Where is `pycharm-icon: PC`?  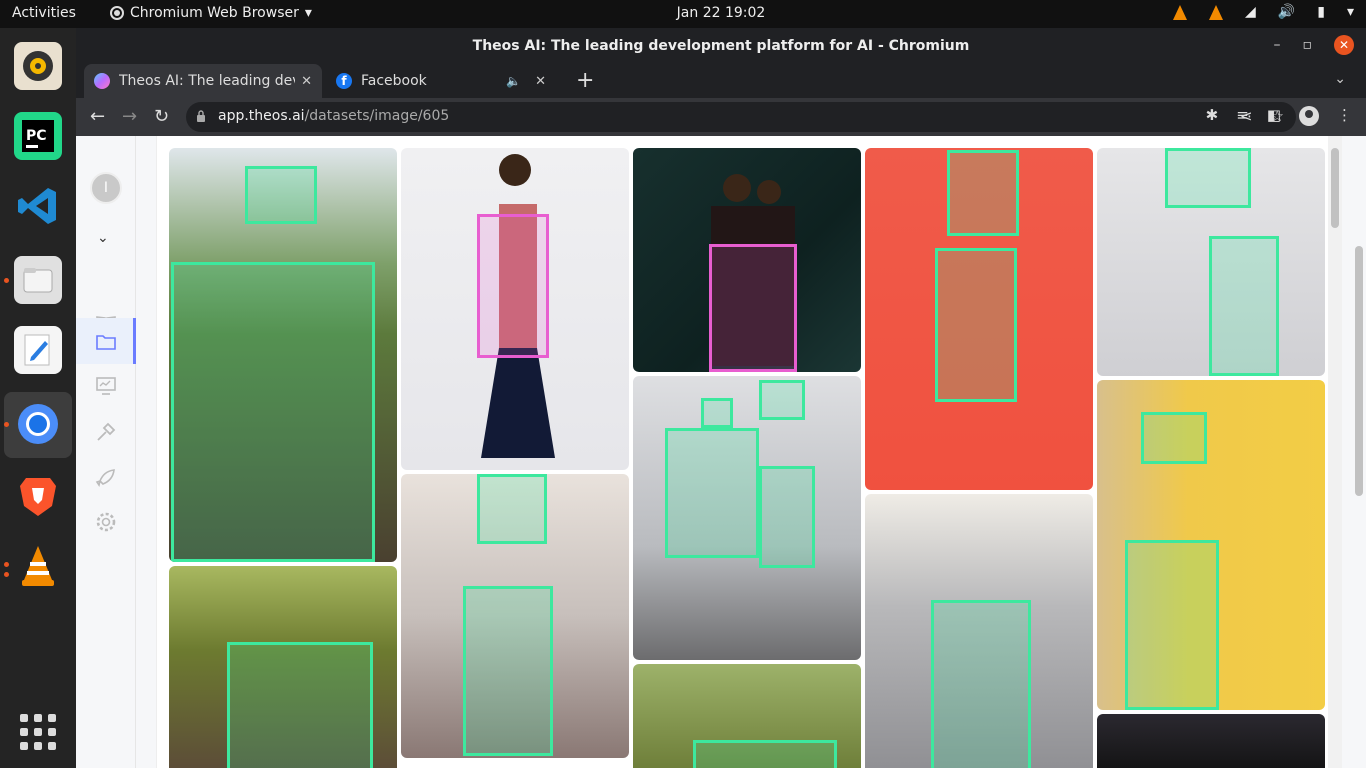 pycharm-icon: PC is located at coordinates (38, 136).